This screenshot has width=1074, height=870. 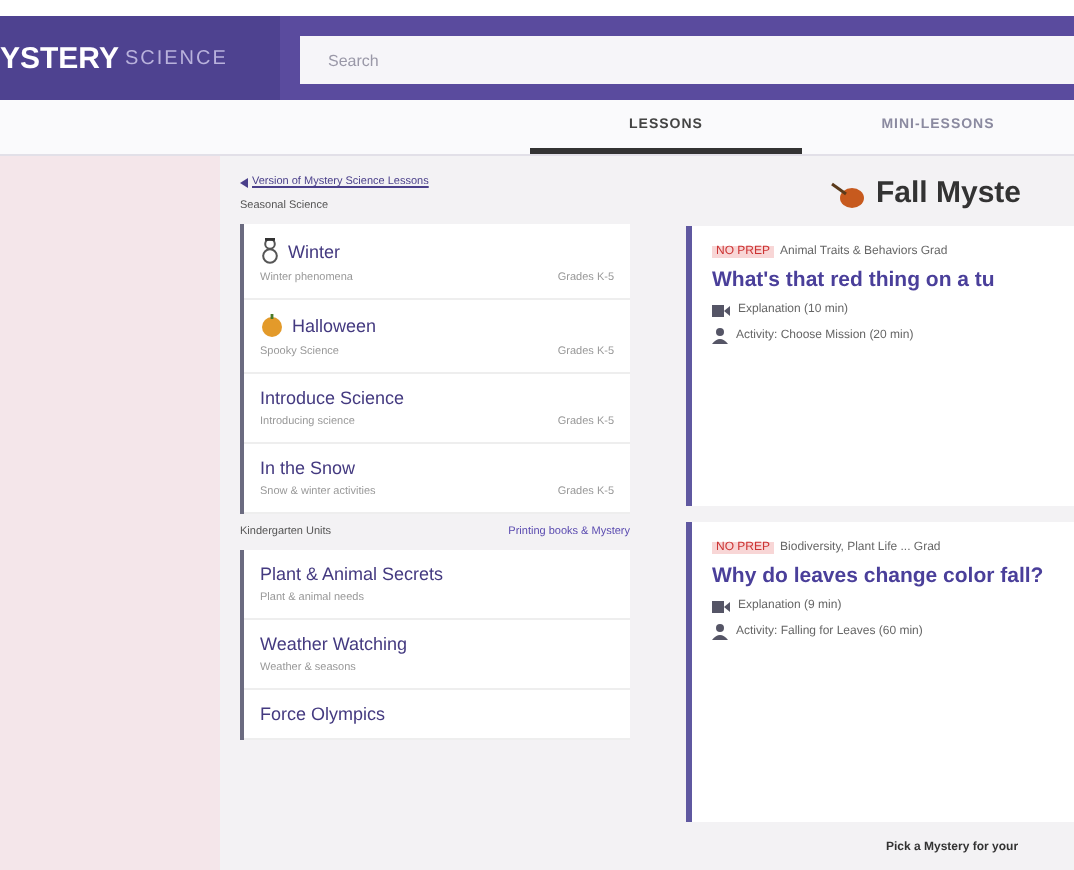 What do you see at coordinates (59, 58) in the screenshot?
I see `logo-text: YSTERY` at bounding box center [59, 58].